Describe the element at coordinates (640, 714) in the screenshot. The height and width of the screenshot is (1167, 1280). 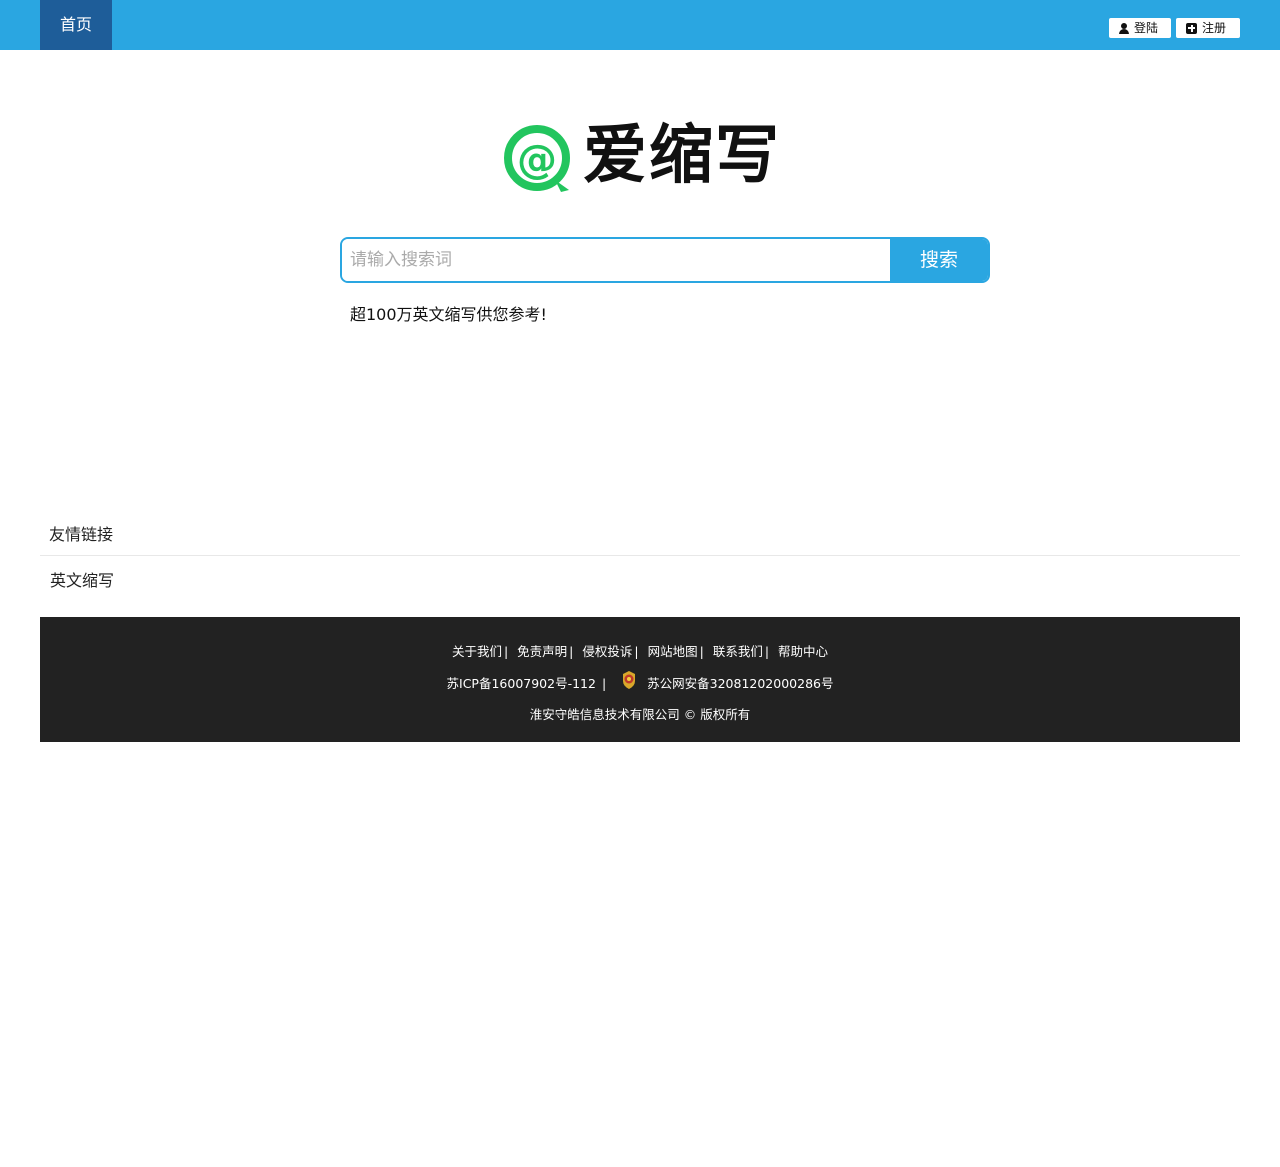
I see `copyright: 淮安守皓信息技术有限公司 © 版权所有` at that location.